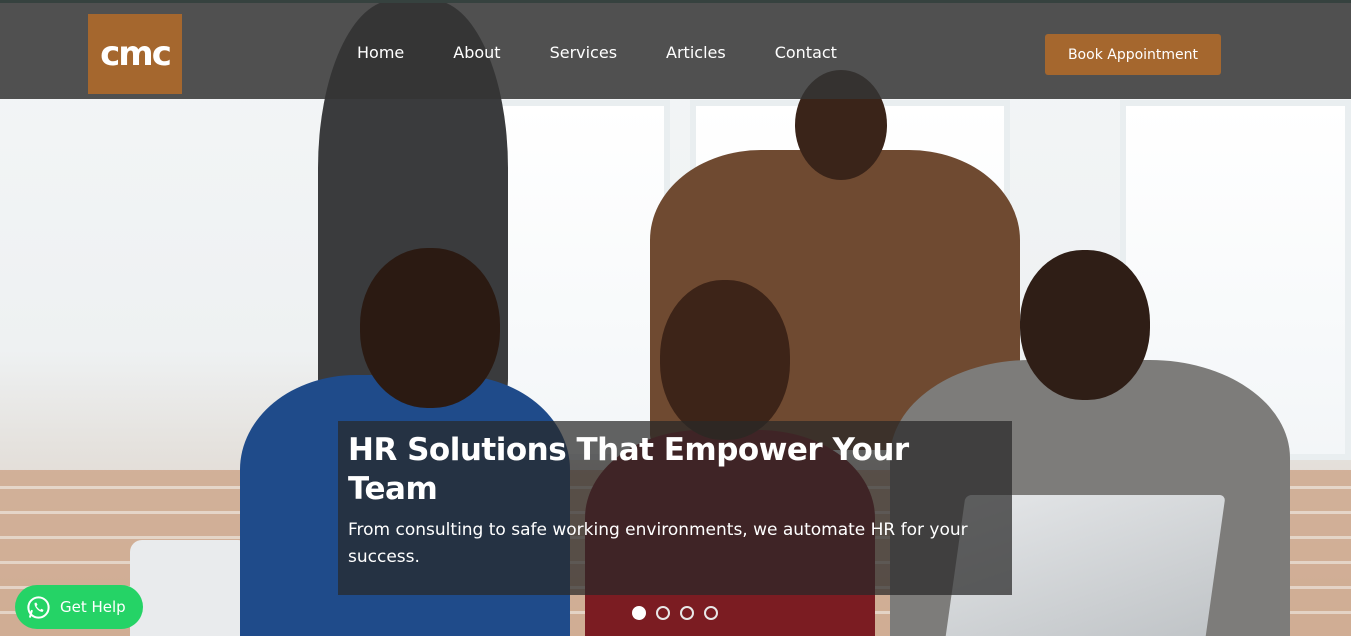  Describe the element at coordinates (583, 52) in the screenshot. I see `nav-services-link: Services` at that location.